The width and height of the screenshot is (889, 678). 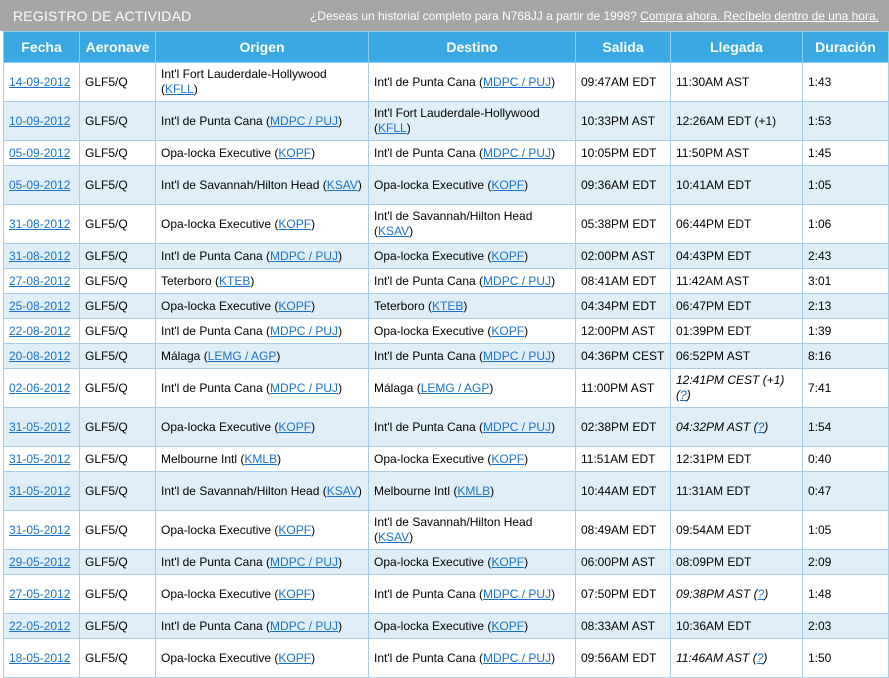 What do you see at coordinates (623, 82) in the screenshot?
I see `departure-cell: 09:47AM EDT` at bounding box center [623, 82].